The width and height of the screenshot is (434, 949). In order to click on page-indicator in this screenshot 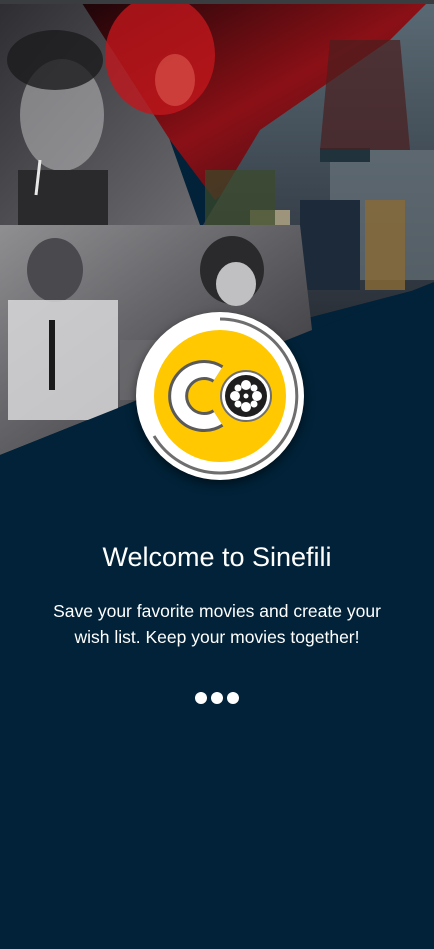, I will do `click(217, 698)`.